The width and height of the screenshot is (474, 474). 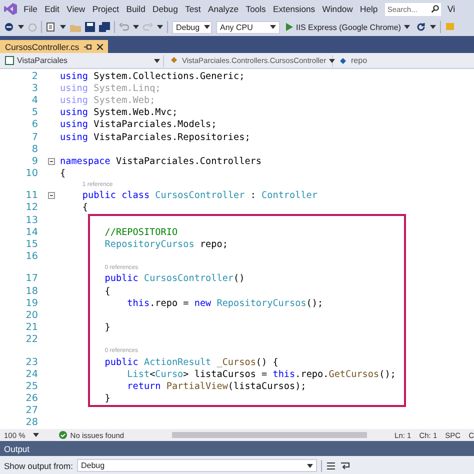 What do you see at coordinates (165, 9) in the screenshot?
I see `menu-item: Debug` at bounding box center [165, 9].